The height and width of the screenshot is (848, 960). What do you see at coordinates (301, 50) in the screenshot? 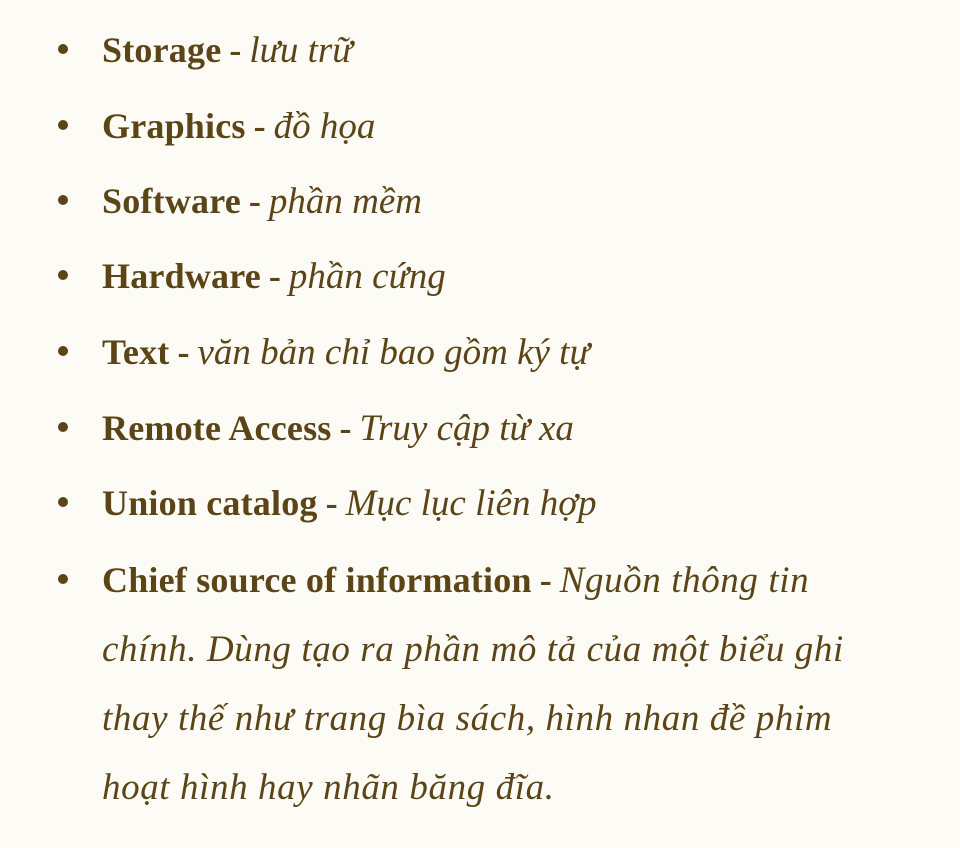
I see `definition: lưu trữ` at bounding box center [301, 50].